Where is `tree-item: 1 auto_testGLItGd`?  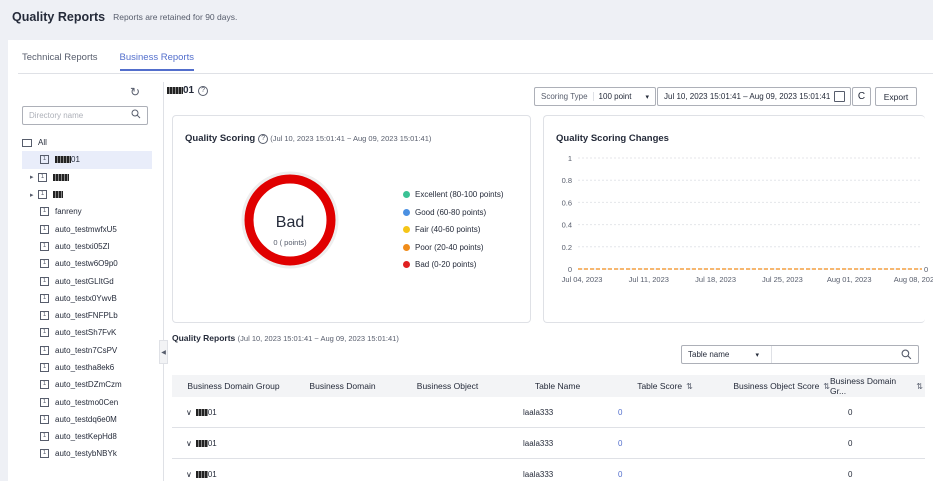
tree-item: 1 auto_testGLItGd is located at coordinates (87, 280).